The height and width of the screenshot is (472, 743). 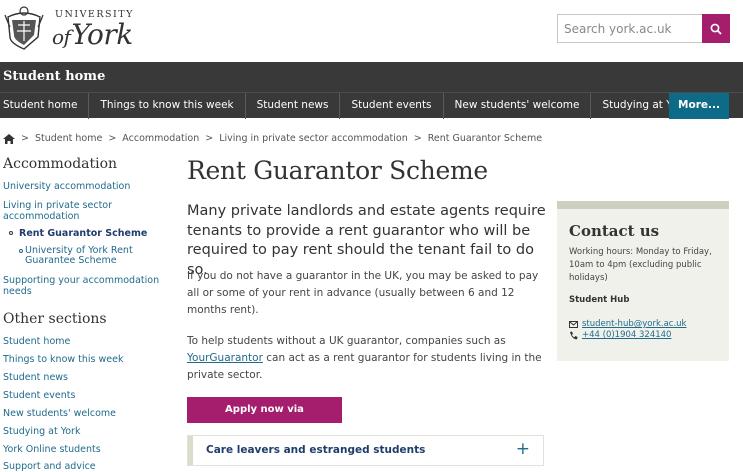 I want to click on breadcrumb-living-private: Living in private sector accommodation, so click(x=313, y=138).